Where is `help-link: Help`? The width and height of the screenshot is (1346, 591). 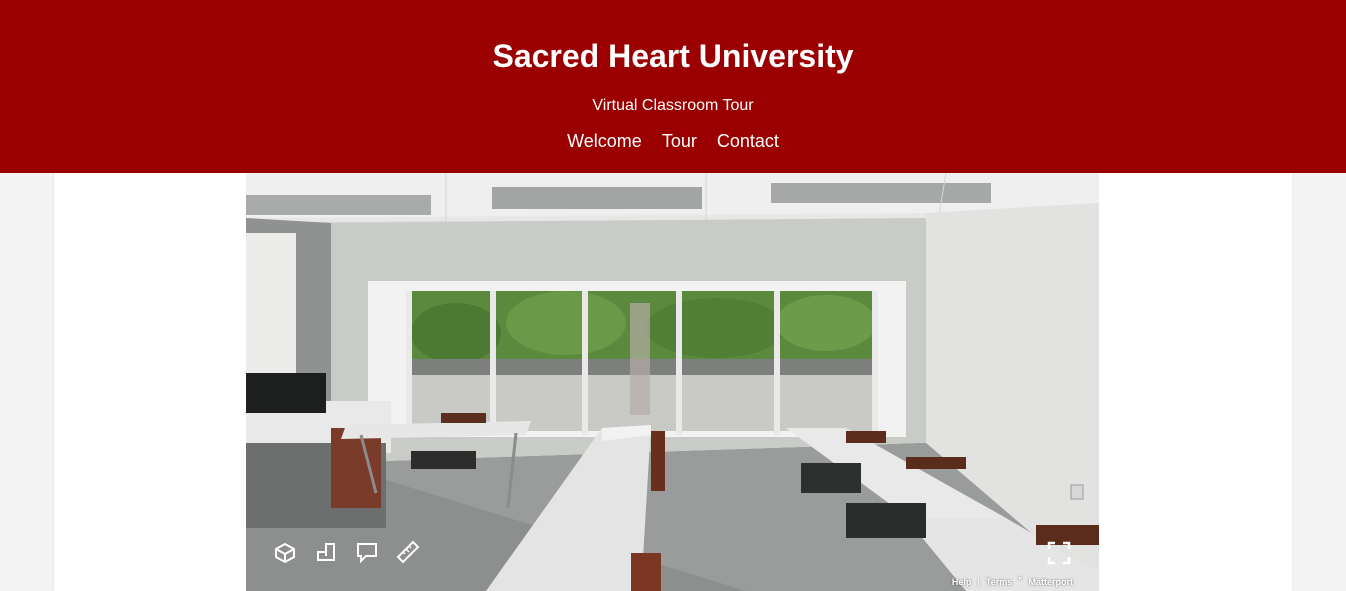 help-link: Help is located at coordinates (962, 582).